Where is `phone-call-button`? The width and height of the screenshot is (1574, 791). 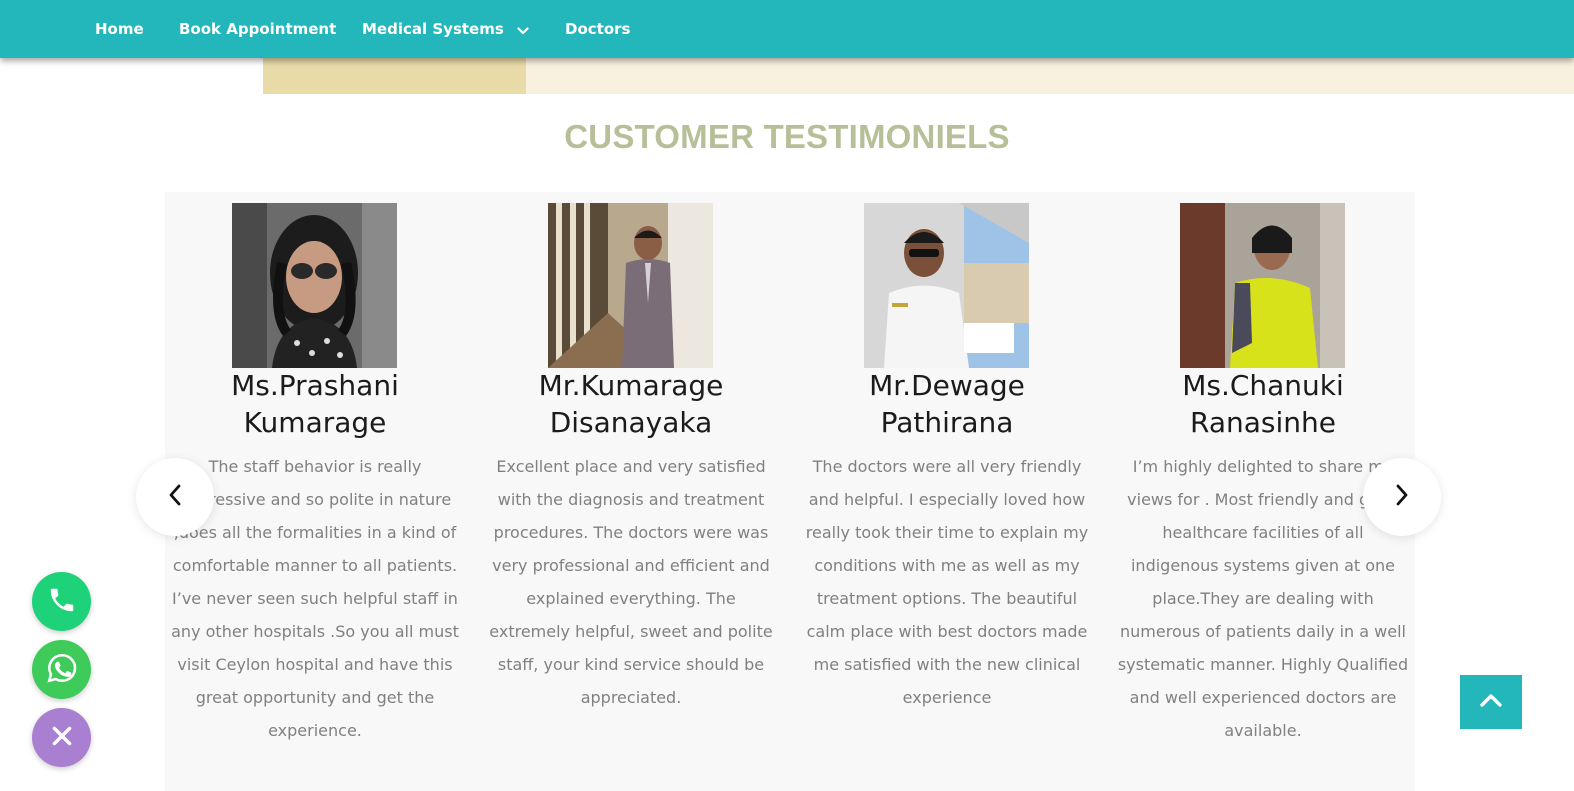
phone-call-button is located at coordinates (61, 601).